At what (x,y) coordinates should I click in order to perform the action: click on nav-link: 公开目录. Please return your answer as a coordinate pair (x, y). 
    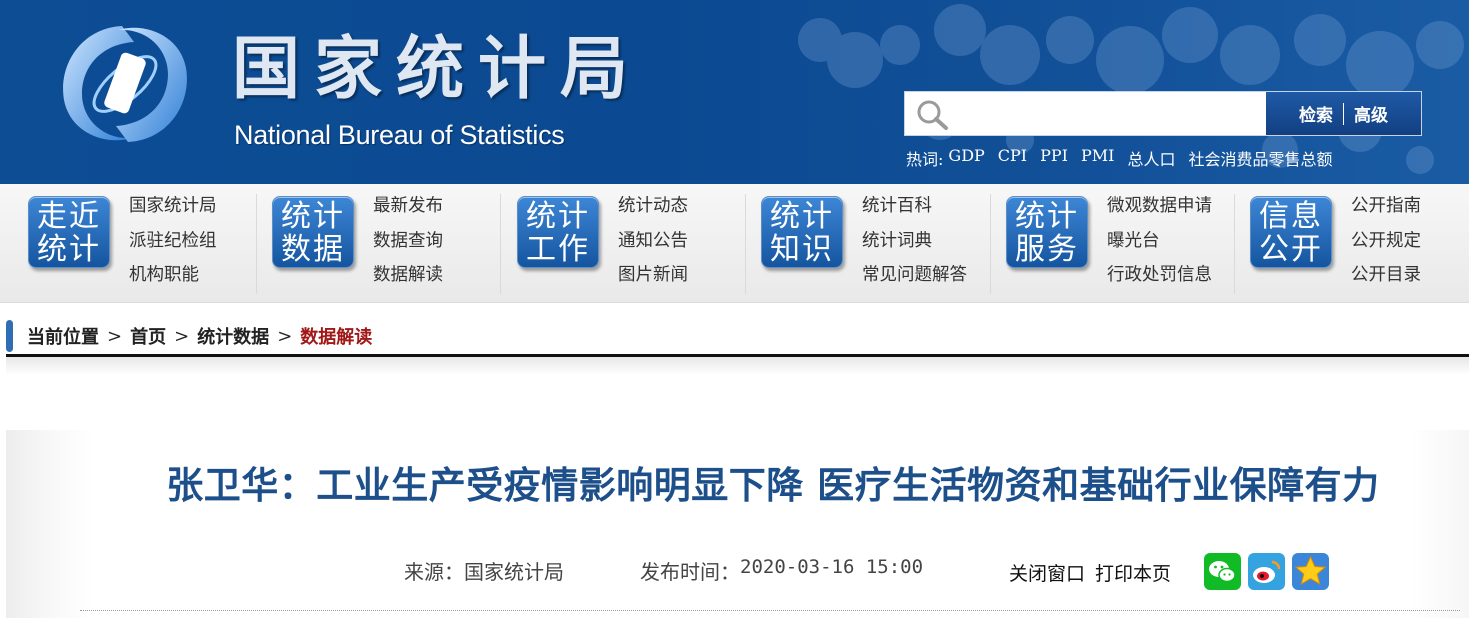
    Looking at the image, I should click on (1386, 280).